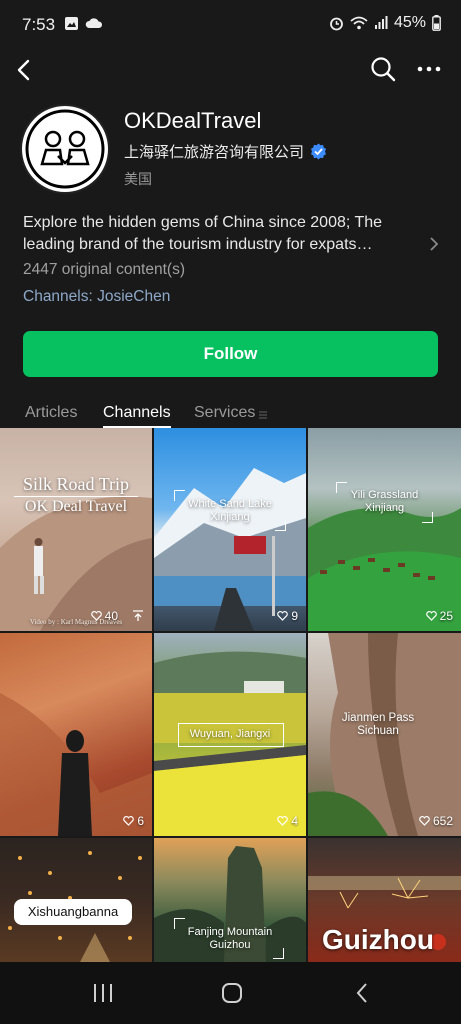 Image resolution: width=461 pixels, height=1024 pixels. What do you see at coordinates (409, 22) in the screenshot?
I see `battery-level: 45%` at bounding box center [409, 22].